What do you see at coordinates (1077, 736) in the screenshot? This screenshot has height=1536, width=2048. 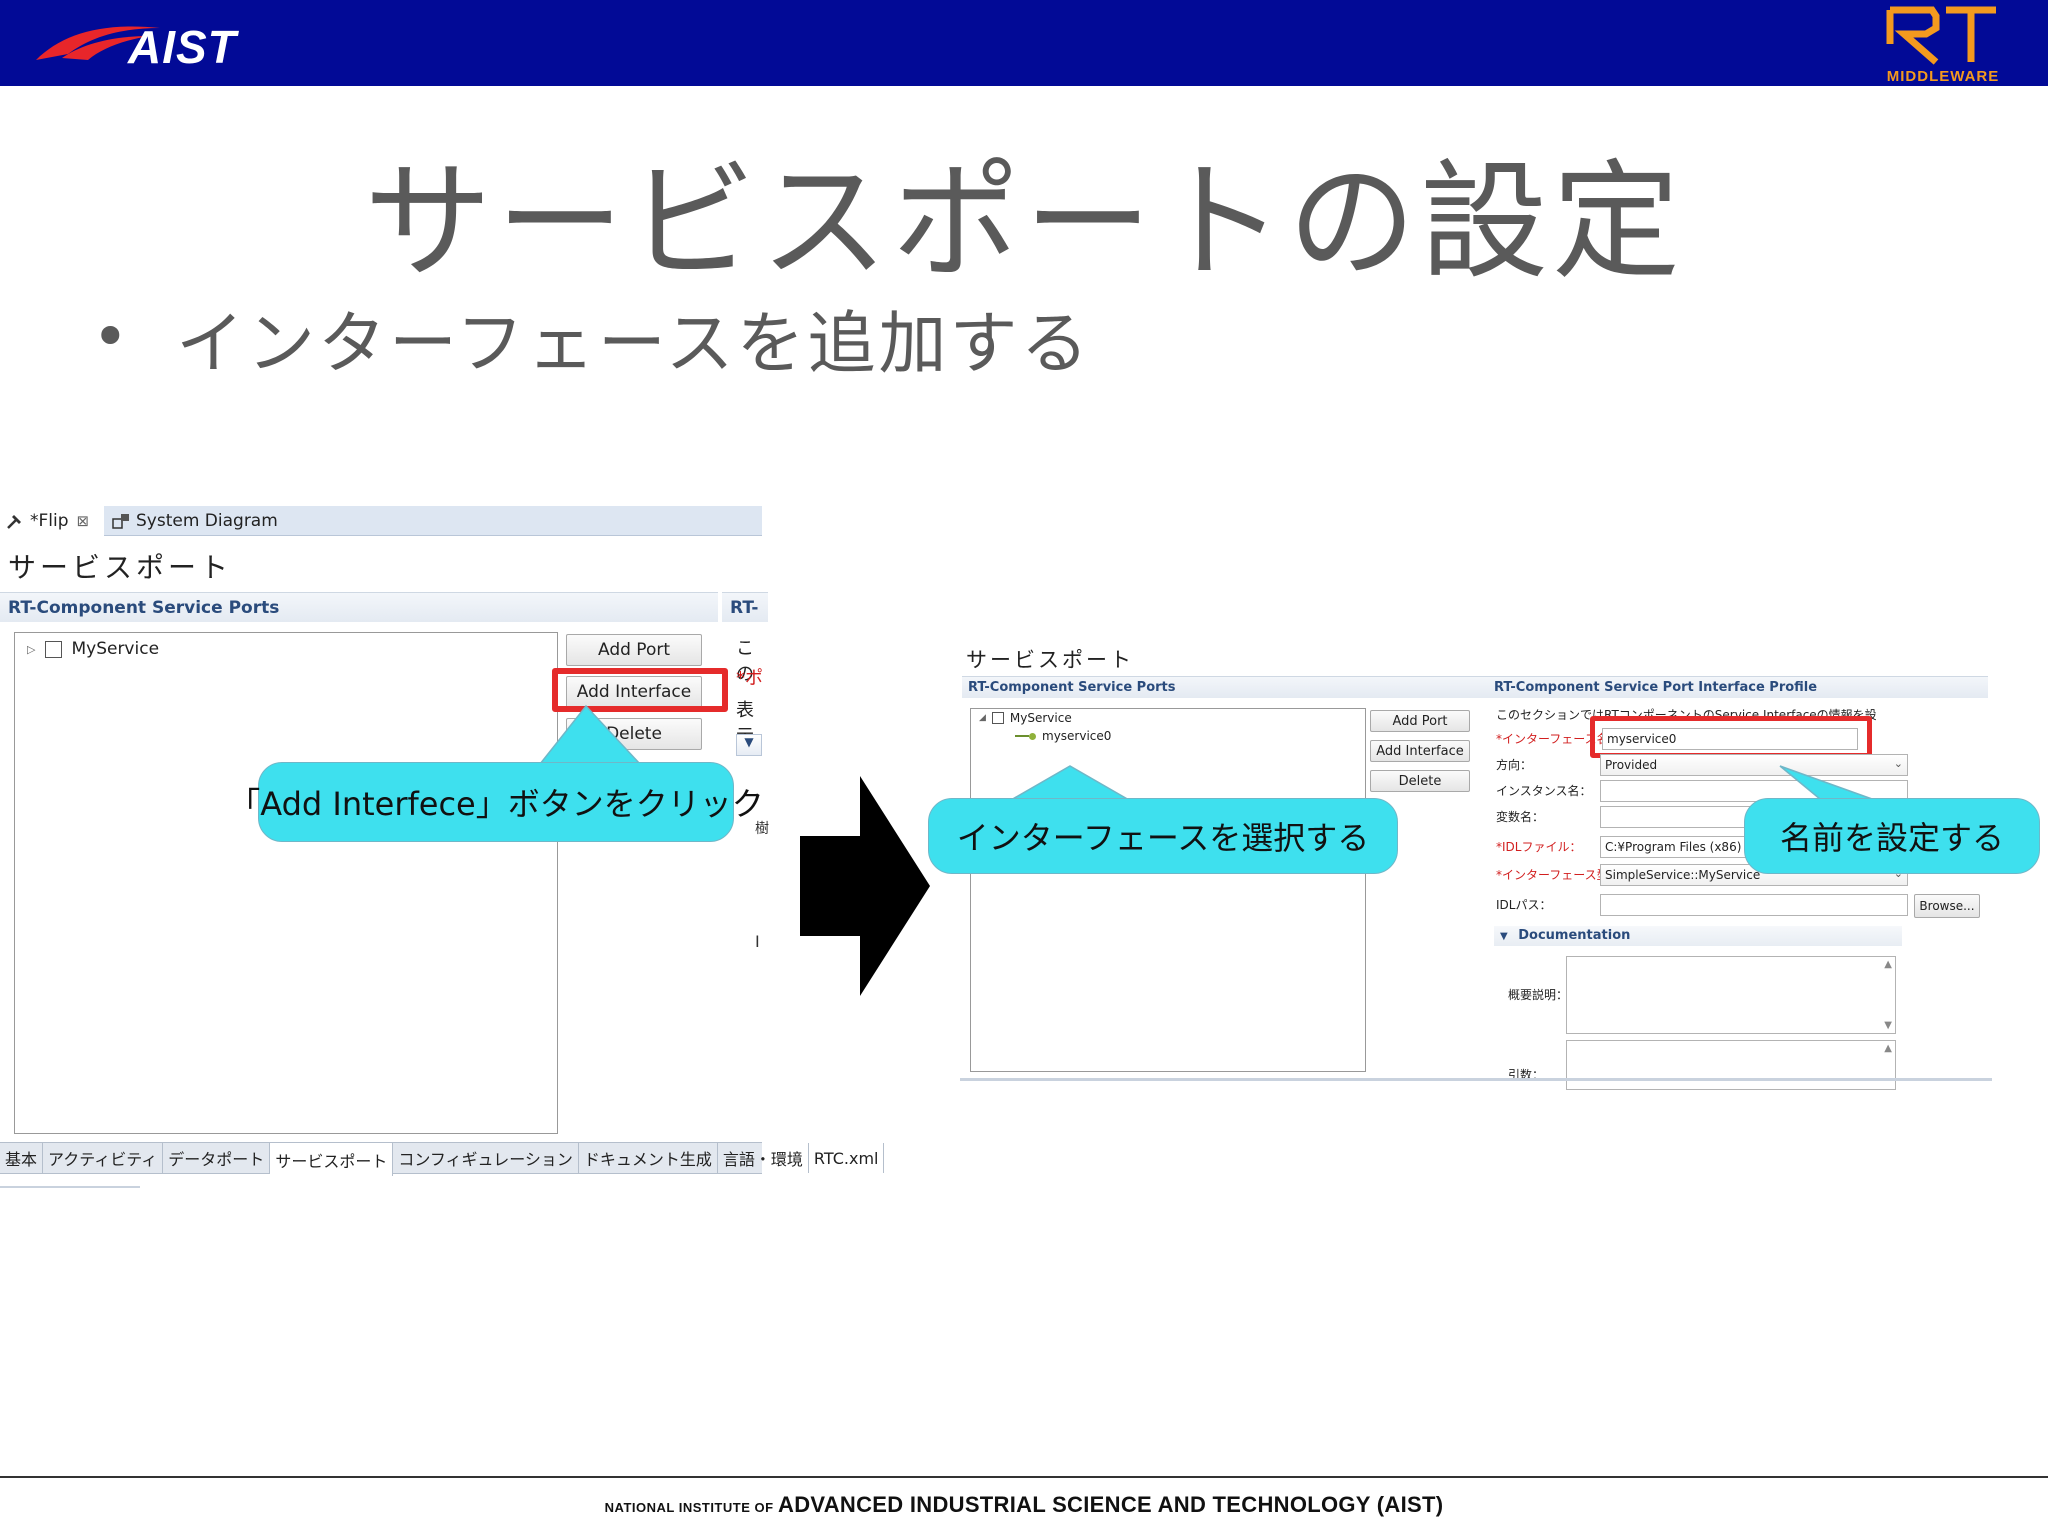 I see `tree-item-label: myservice0` at bounding box center [1077, 736].